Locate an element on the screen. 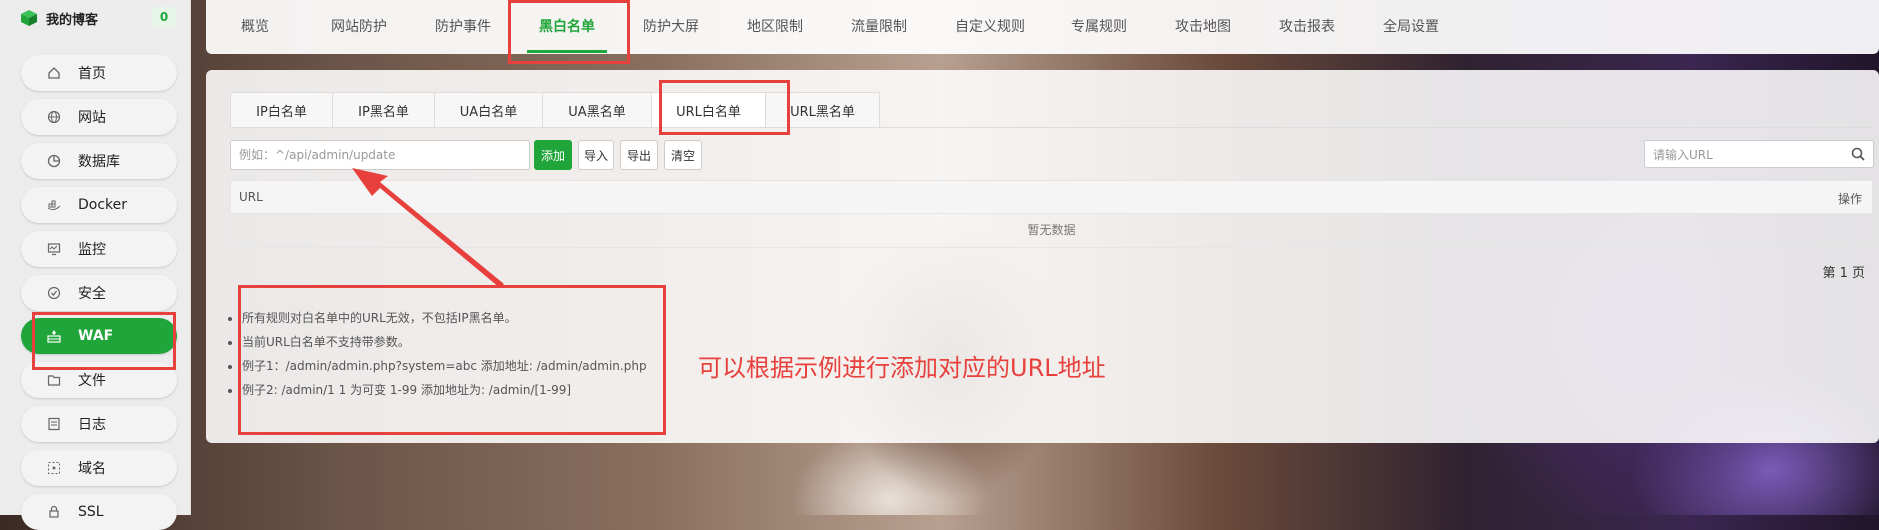 The height and width of the screenshot is (530, 1879). active-tab-underline is located at coordinates (567, 51).